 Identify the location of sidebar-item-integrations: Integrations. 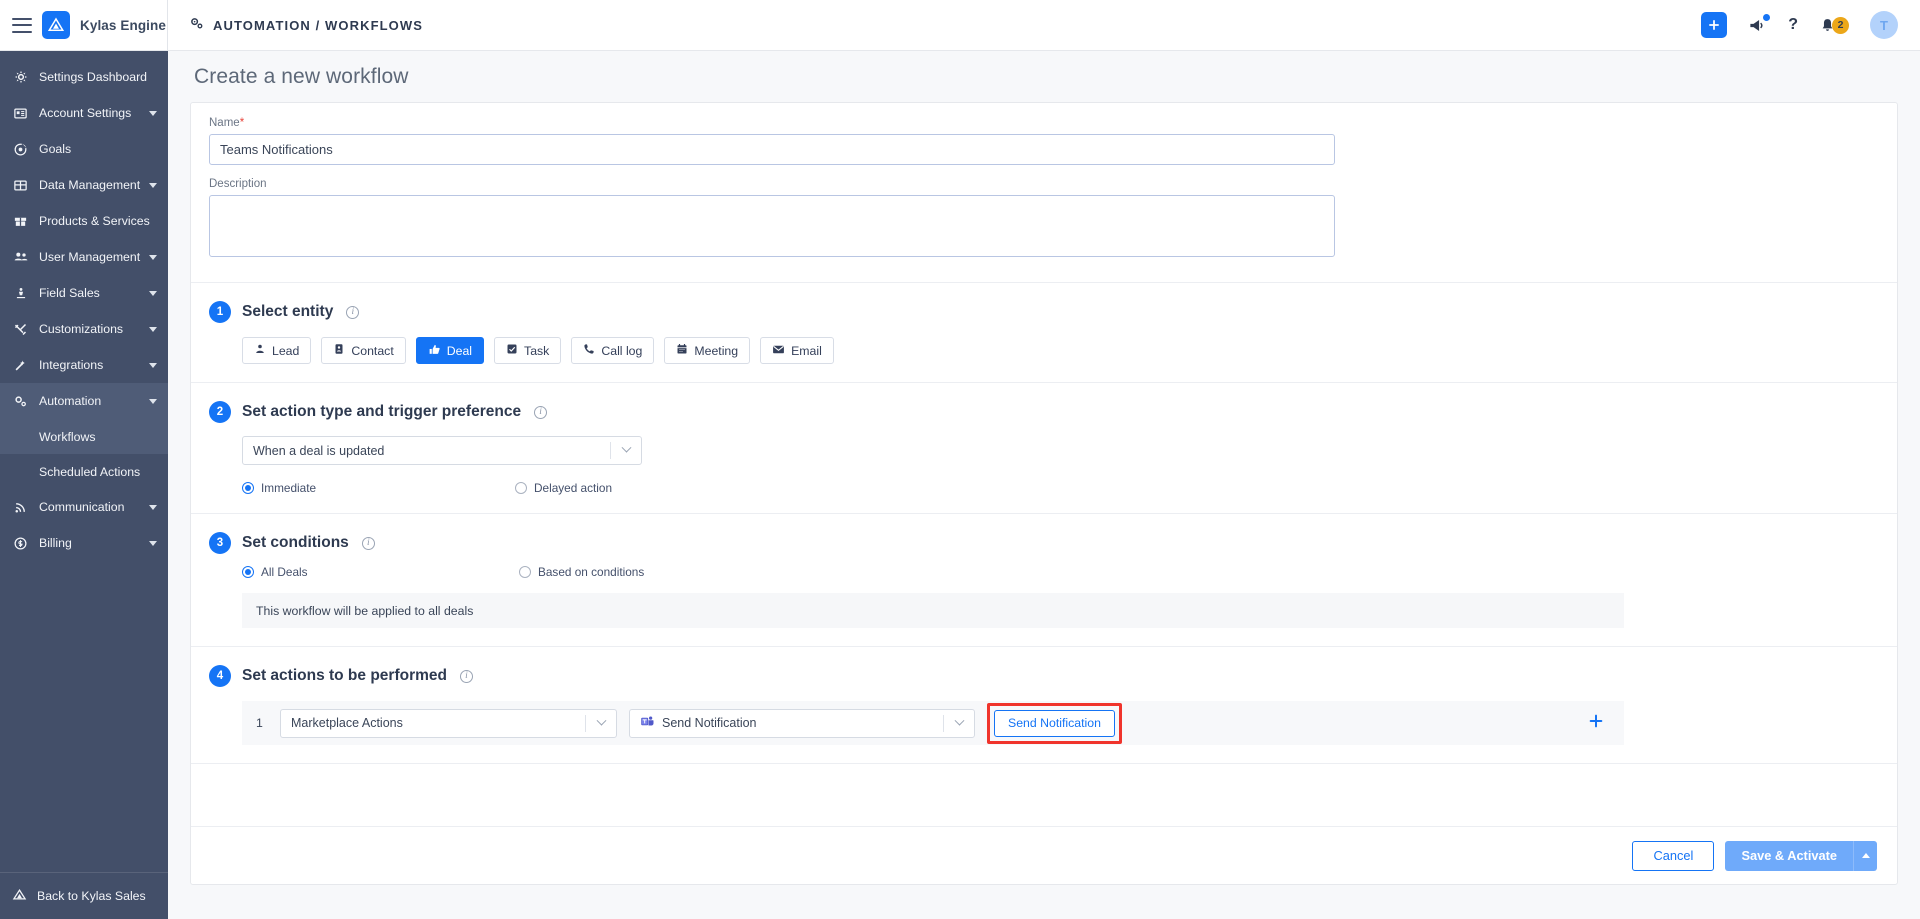
(84, 365).